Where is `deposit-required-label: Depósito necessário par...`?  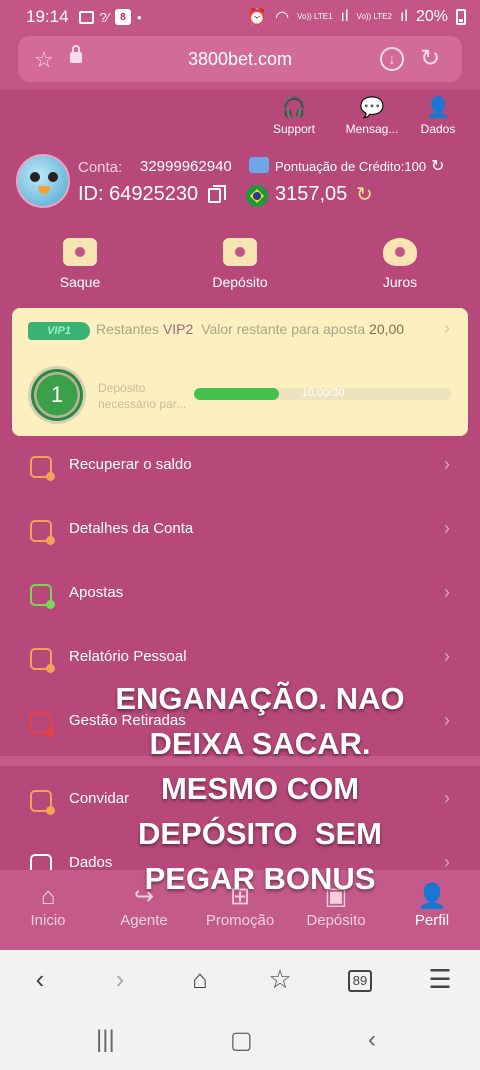
deposit-required-label: Depósito necessário par... is located at coordinates (142, 396).